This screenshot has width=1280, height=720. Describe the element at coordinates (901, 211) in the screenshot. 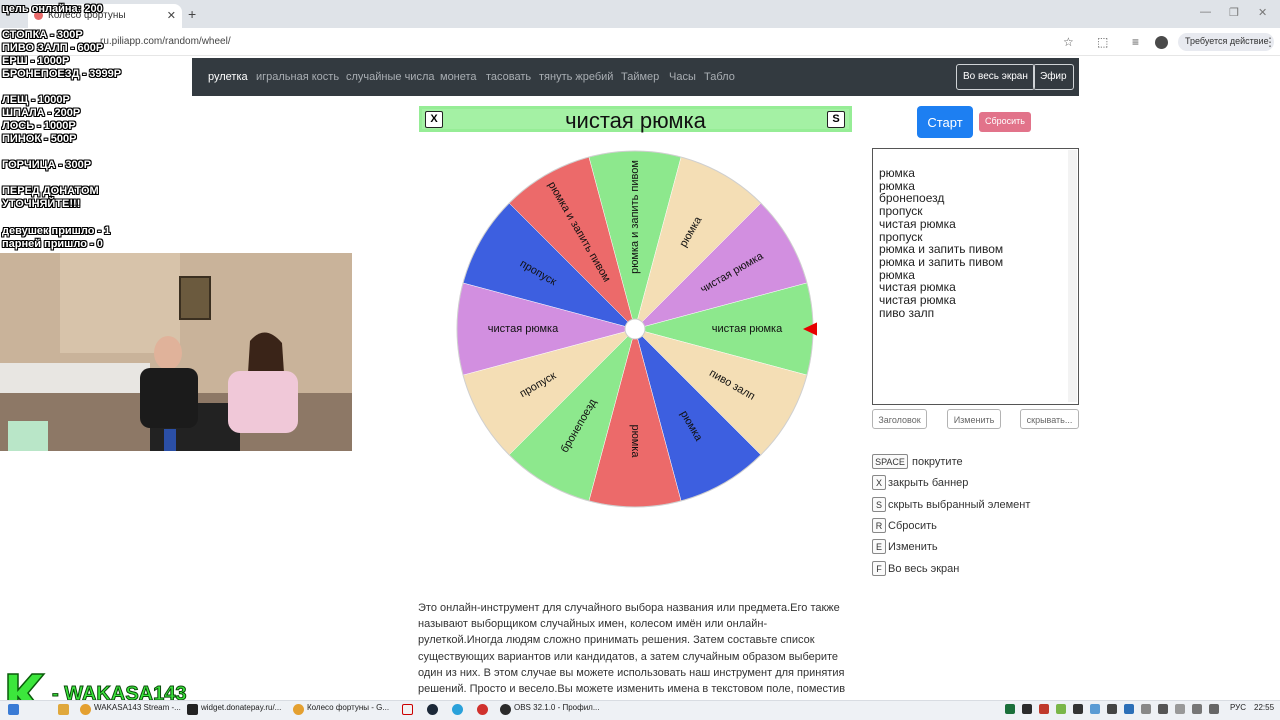

I see `entry-line: пропуск` at that location.